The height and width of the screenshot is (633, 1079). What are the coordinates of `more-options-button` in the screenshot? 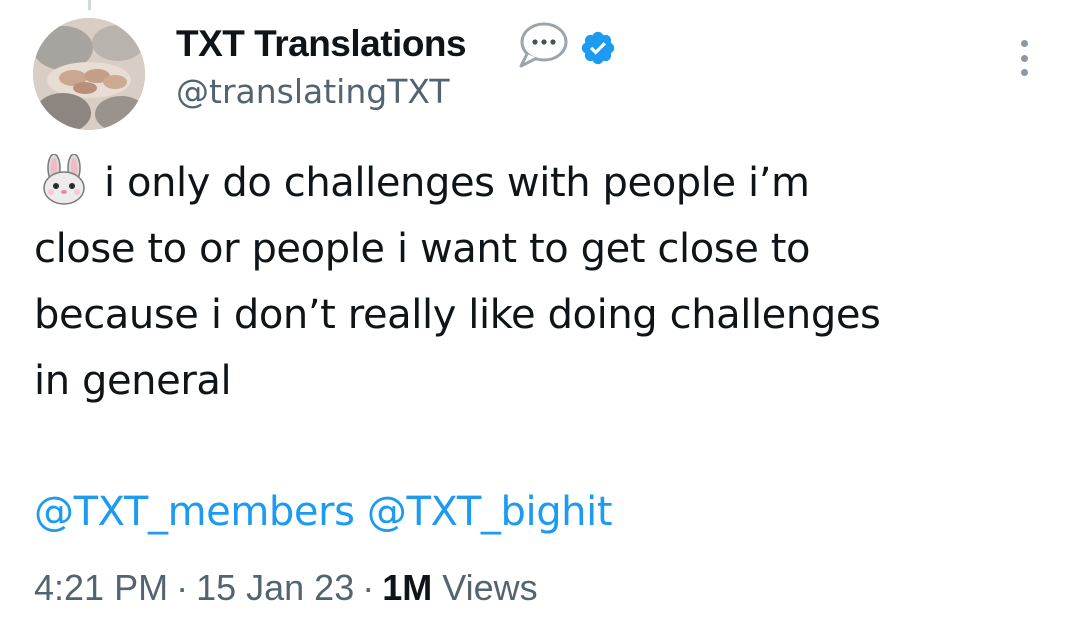 It's located at (1024, 58).